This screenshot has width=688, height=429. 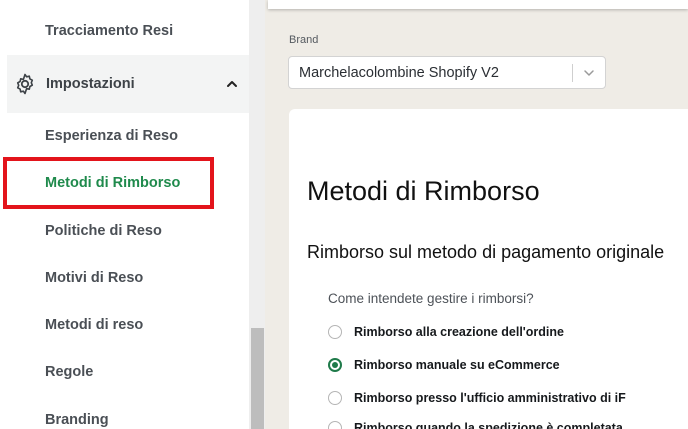 I want to click on sidebar-item-label: Politiche di Reso, so click(x=103, y=231).